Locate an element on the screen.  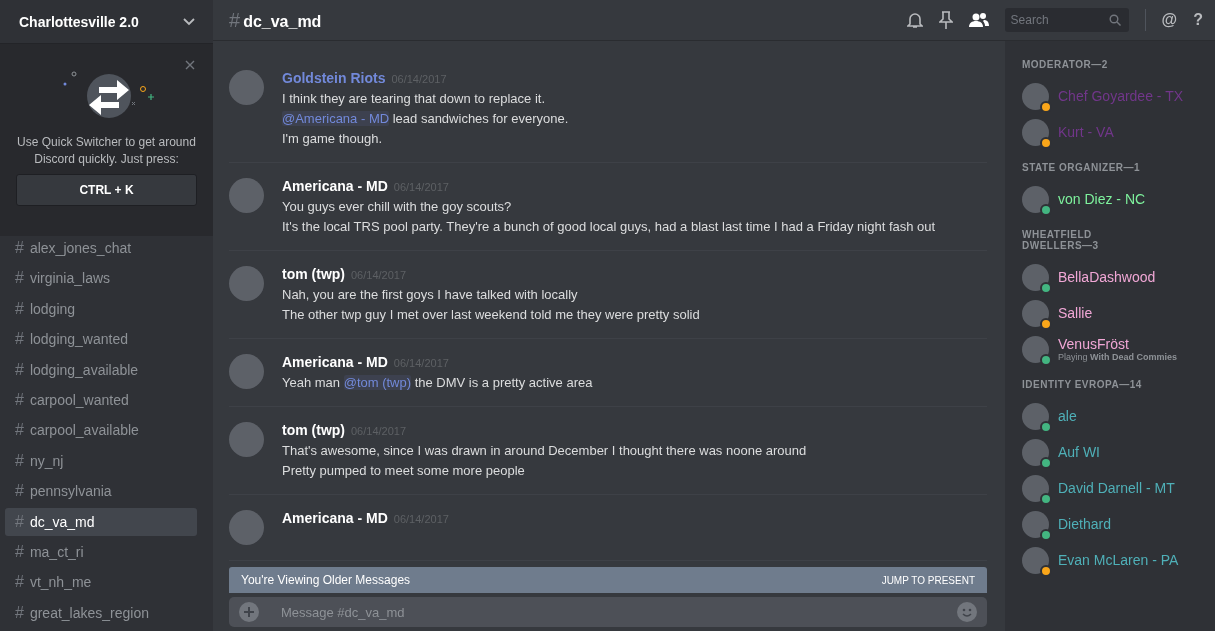
bell-icon is located at coordinates (914, 20).